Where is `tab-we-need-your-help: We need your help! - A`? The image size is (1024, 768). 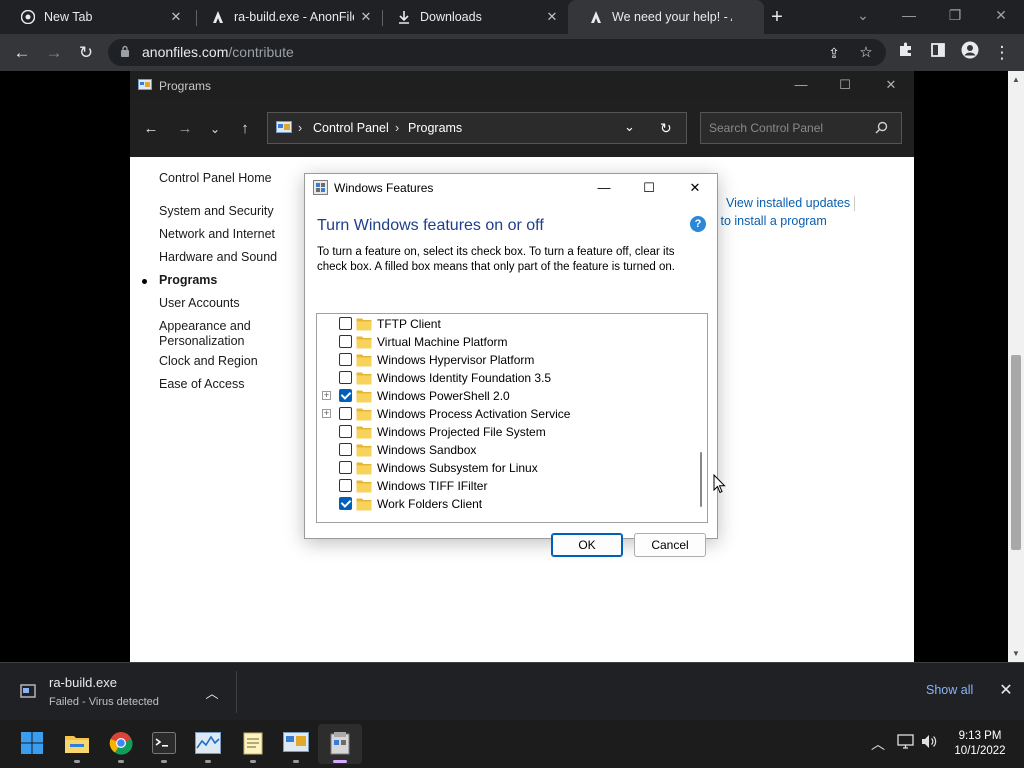 tab-we-need-your-help: We need your help! - A is located at coordinates (666, 17).